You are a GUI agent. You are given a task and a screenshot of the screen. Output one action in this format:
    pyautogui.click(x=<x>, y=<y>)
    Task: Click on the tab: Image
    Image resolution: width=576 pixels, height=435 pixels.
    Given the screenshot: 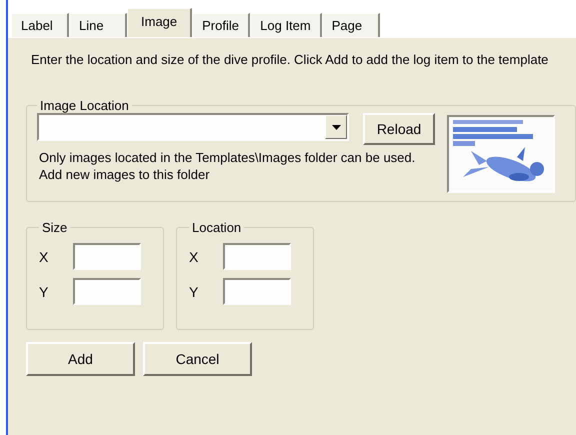 What is the action you would take?
    pyautogui.click(x=159, y=22)
    